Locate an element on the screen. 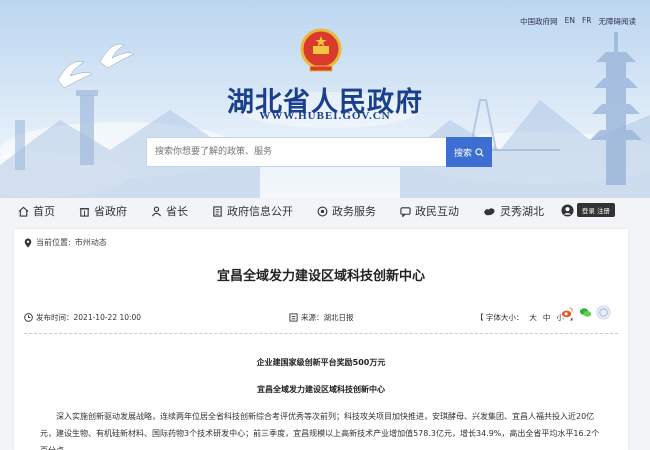 The height and width of the screenshot is (450, 650). nav-governor: 省长 is located at coordinates (169, 211).